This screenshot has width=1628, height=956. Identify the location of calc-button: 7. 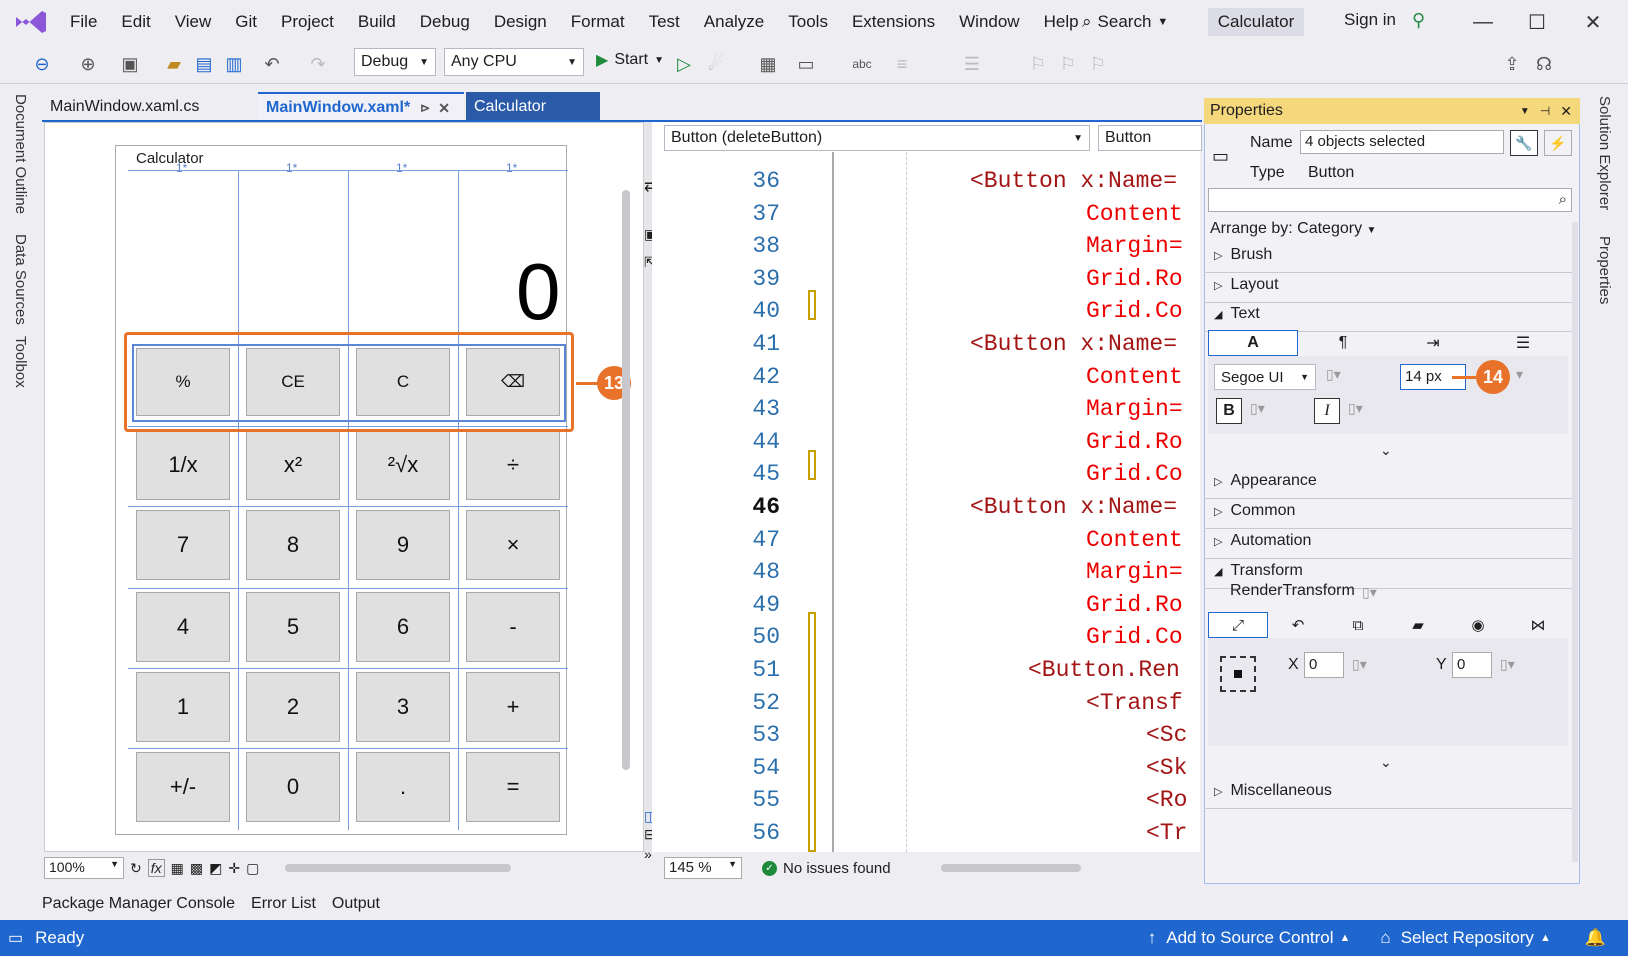
(183, 545).